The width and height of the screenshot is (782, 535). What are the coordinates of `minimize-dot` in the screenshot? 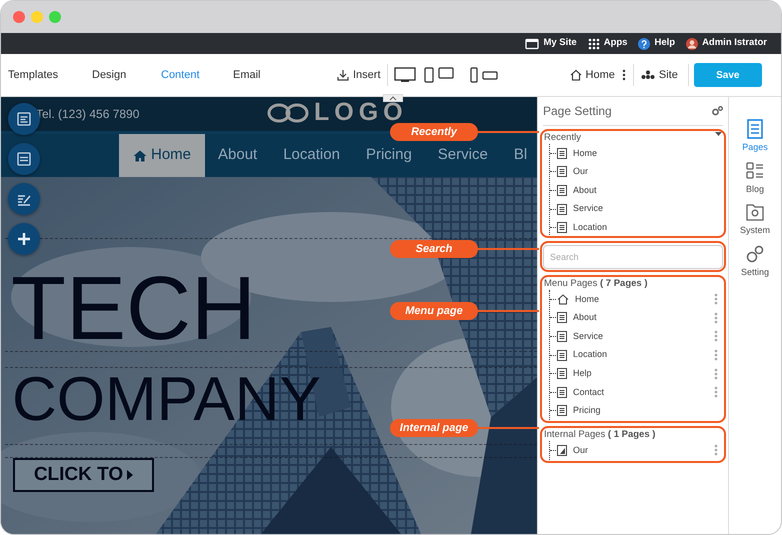 It's located at (37, 17).